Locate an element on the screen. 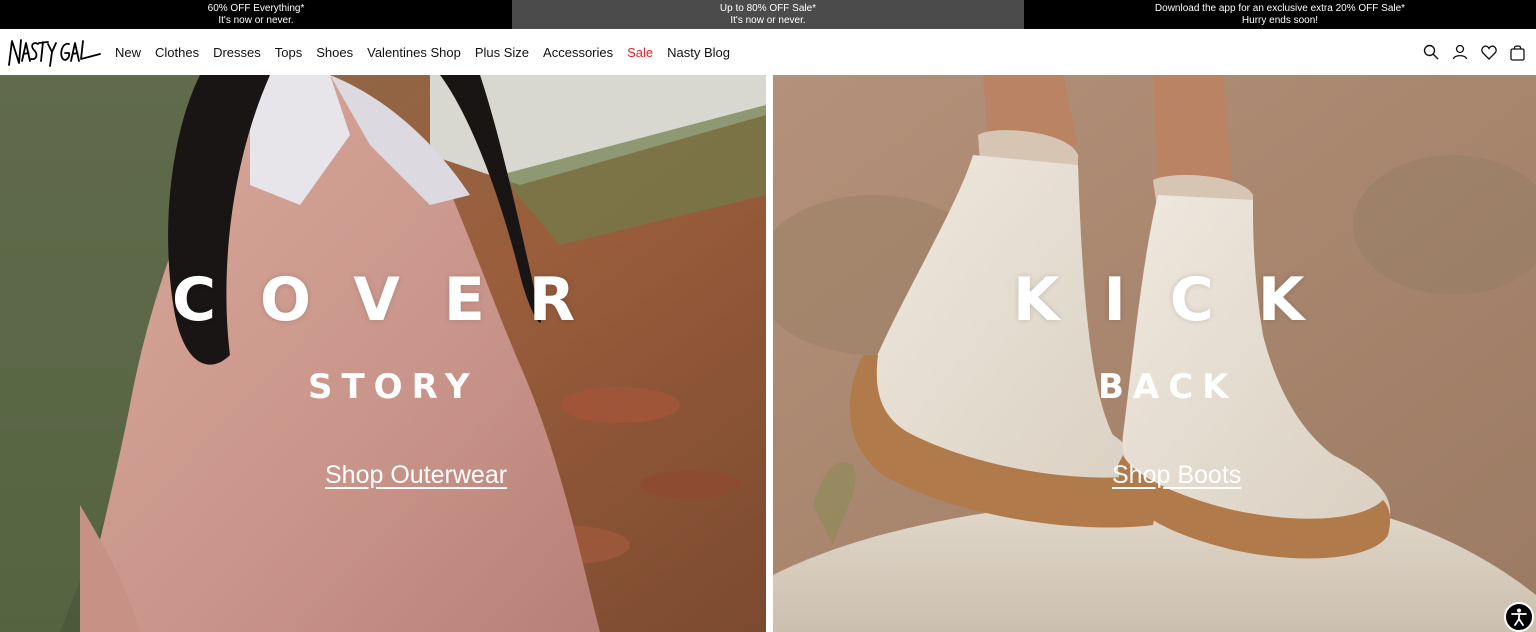 Image resolution: width=1536 pixels, height=632 pixels. nasty-gal-logo-icon is located at coordinates (54, 53).